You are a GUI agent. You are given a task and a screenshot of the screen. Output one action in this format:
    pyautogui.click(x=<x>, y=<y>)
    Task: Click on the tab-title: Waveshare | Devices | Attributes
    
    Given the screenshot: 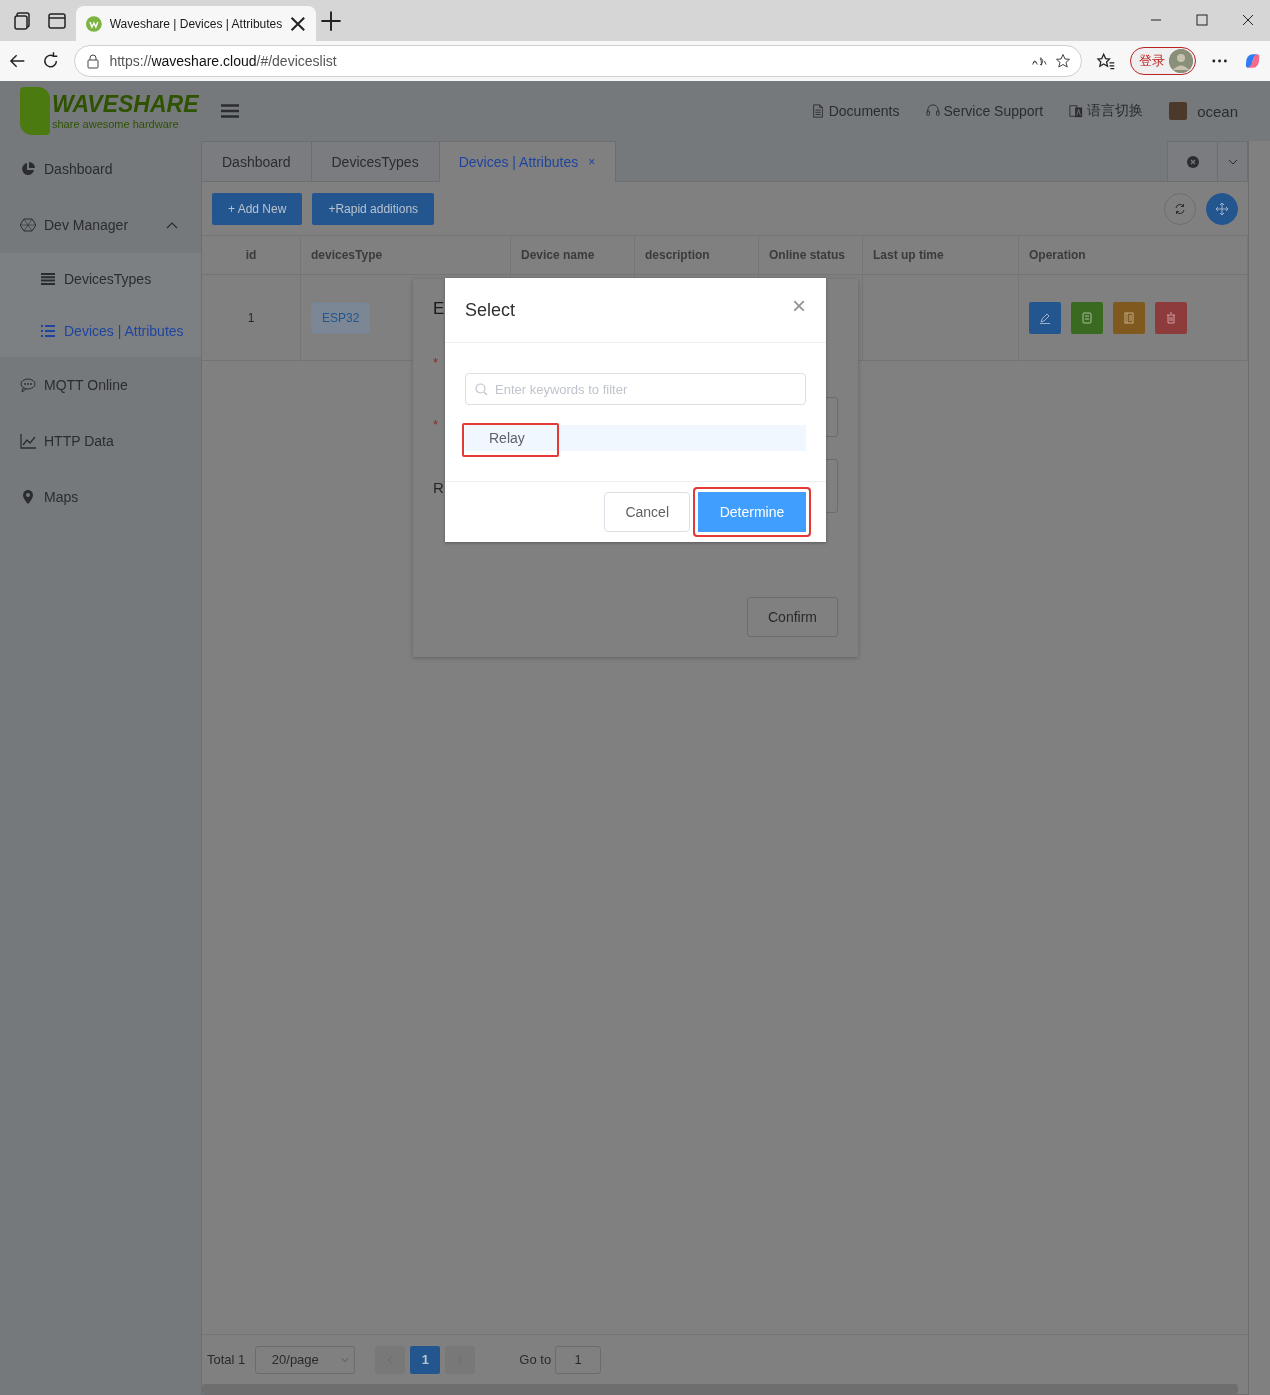 What is the action you would take?
    pyautogui.click(x=196, y=23)
    